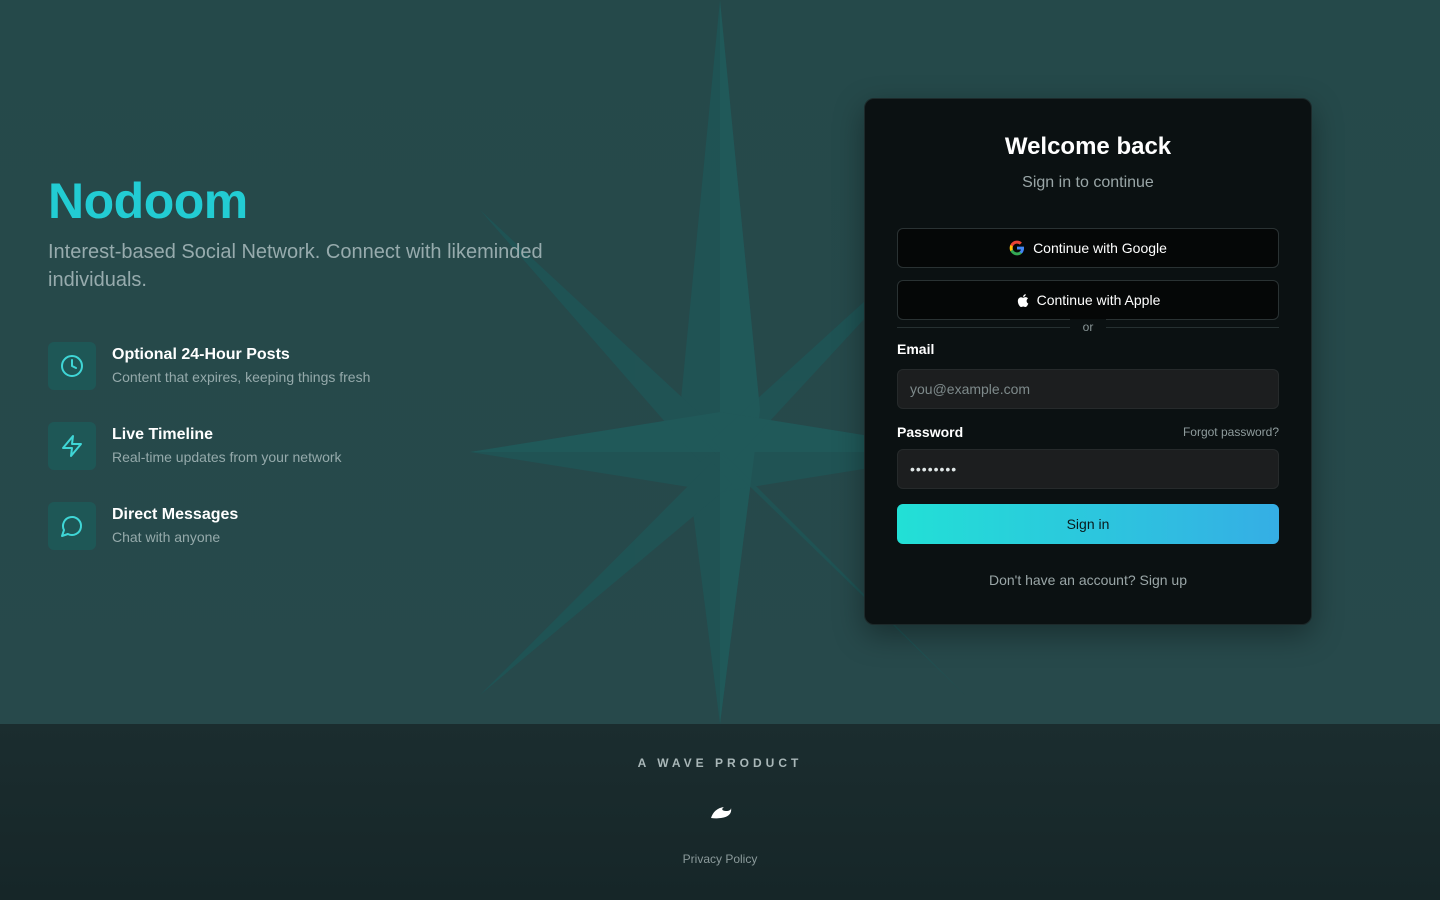  I want to click on feature-title: Live Timeline, so click(163, 434).